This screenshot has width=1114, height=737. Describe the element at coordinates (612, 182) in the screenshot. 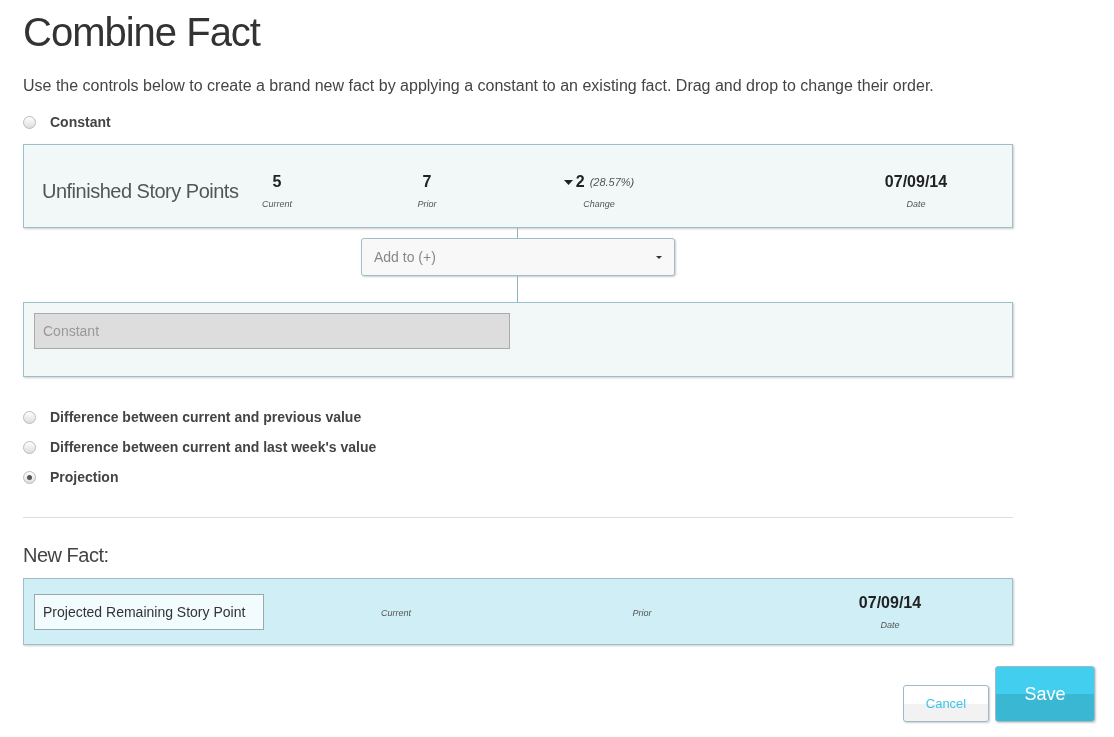

I see `change-percent: (28.57%)` at that location.